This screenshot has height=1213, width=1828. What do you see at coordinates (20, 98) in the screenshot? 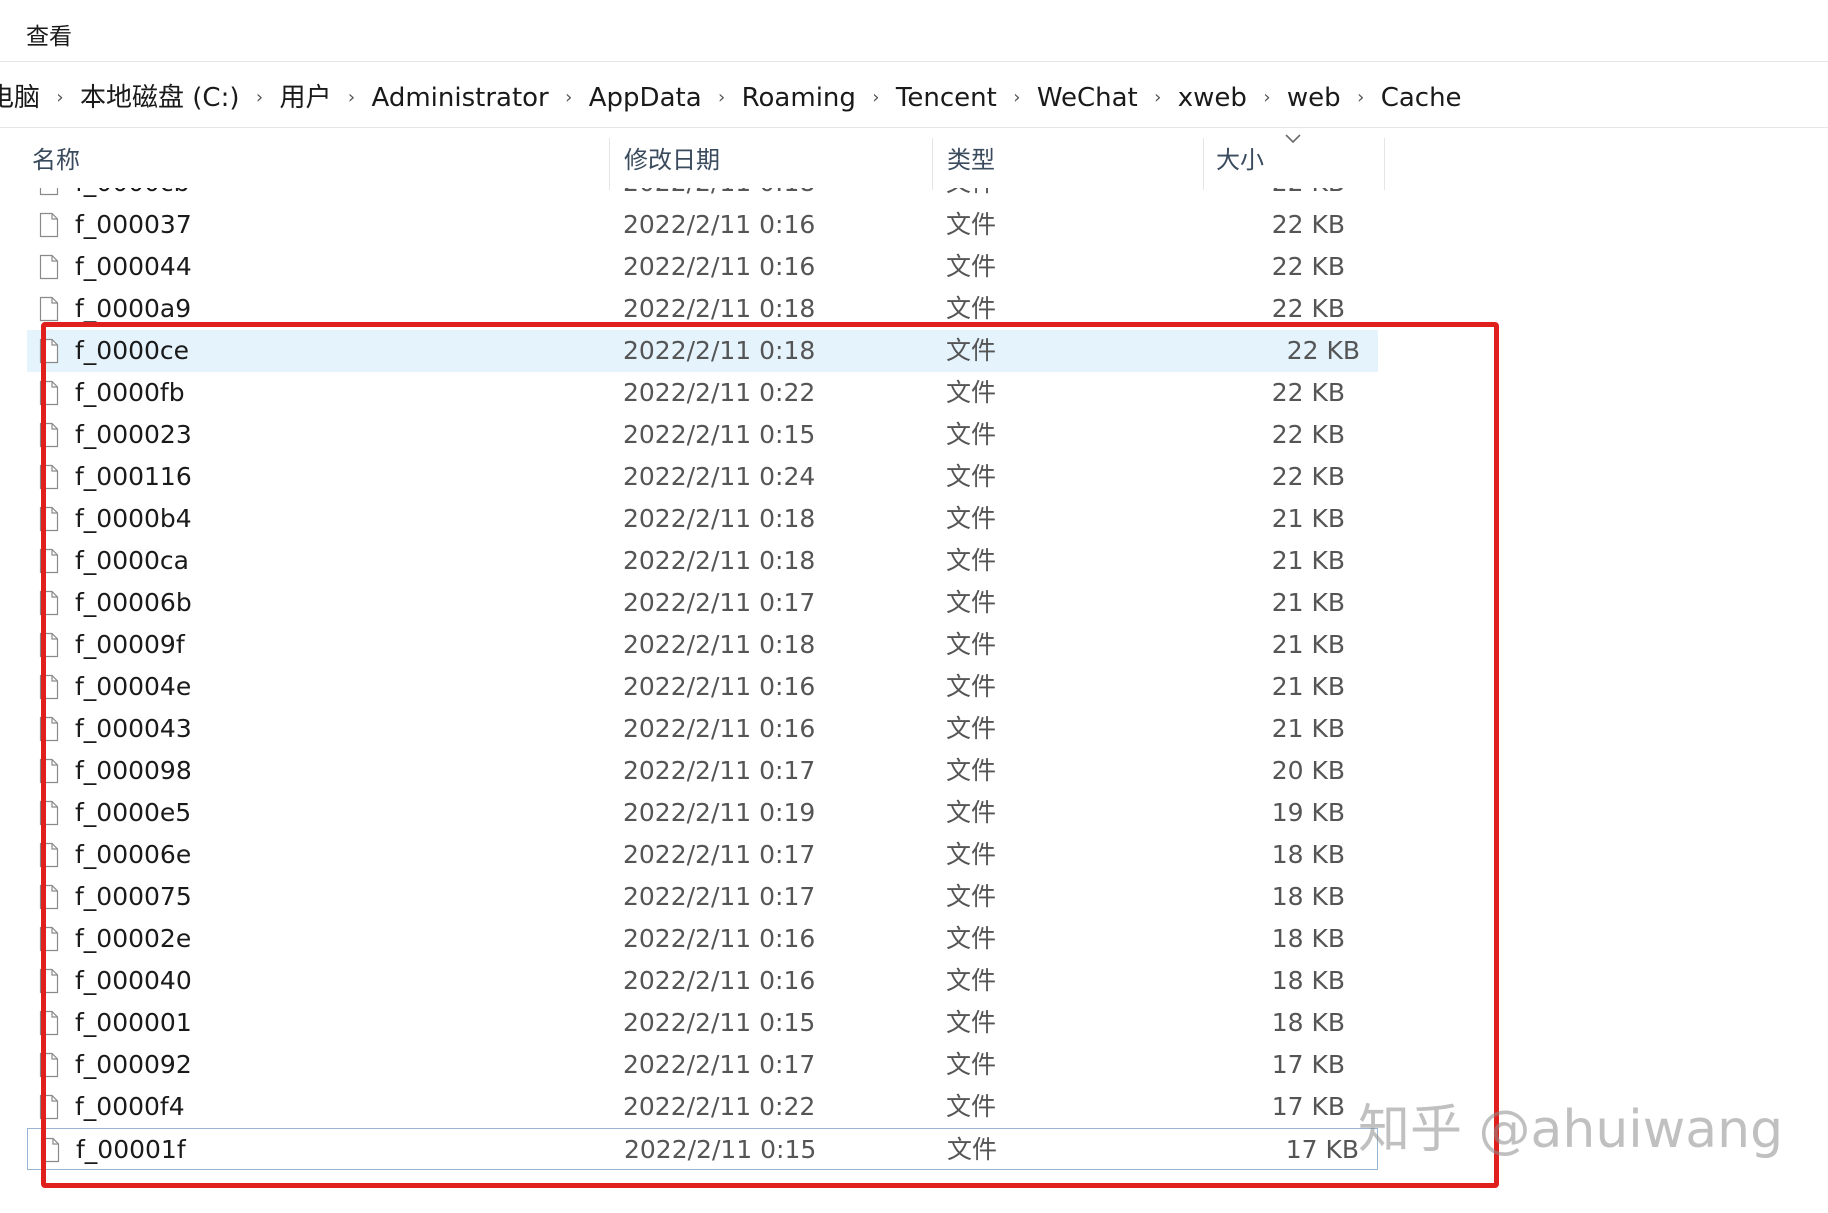
I see `breadcrumb-item: 电脑` at bounding box center [20, 98].